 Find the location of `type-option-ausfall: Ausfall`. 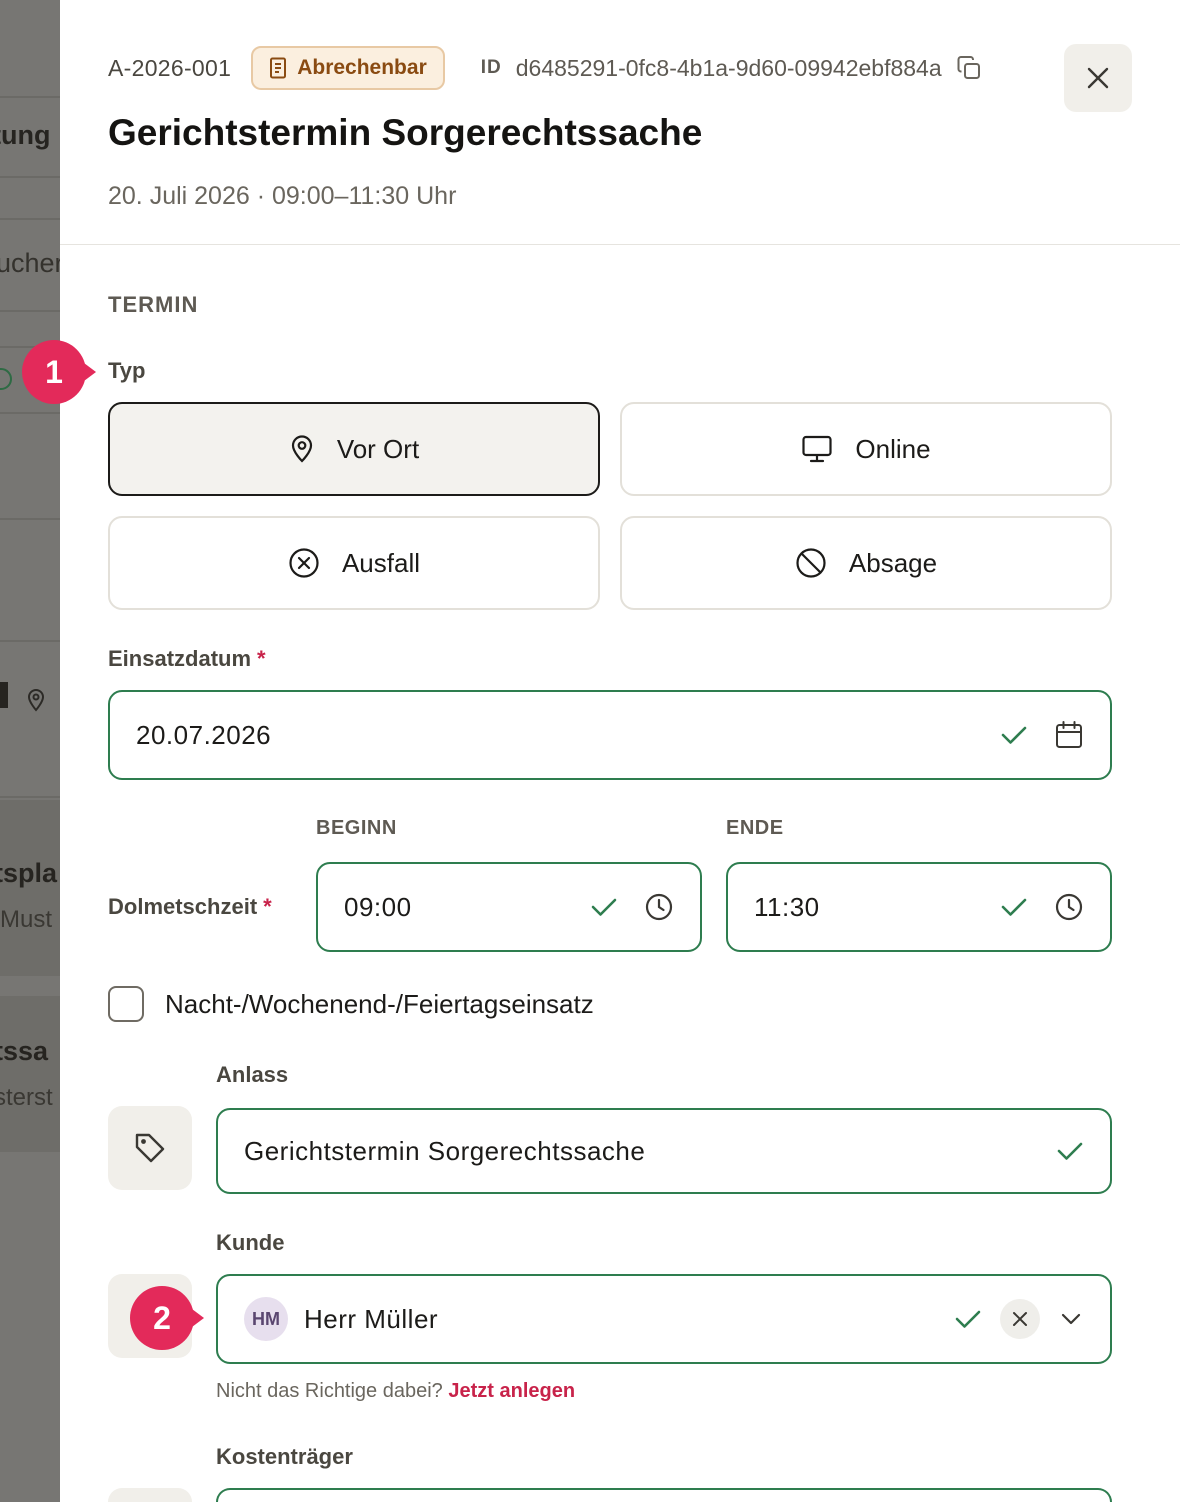

type-option-ausfall: Ausfall is located at coordinates (354, 563).